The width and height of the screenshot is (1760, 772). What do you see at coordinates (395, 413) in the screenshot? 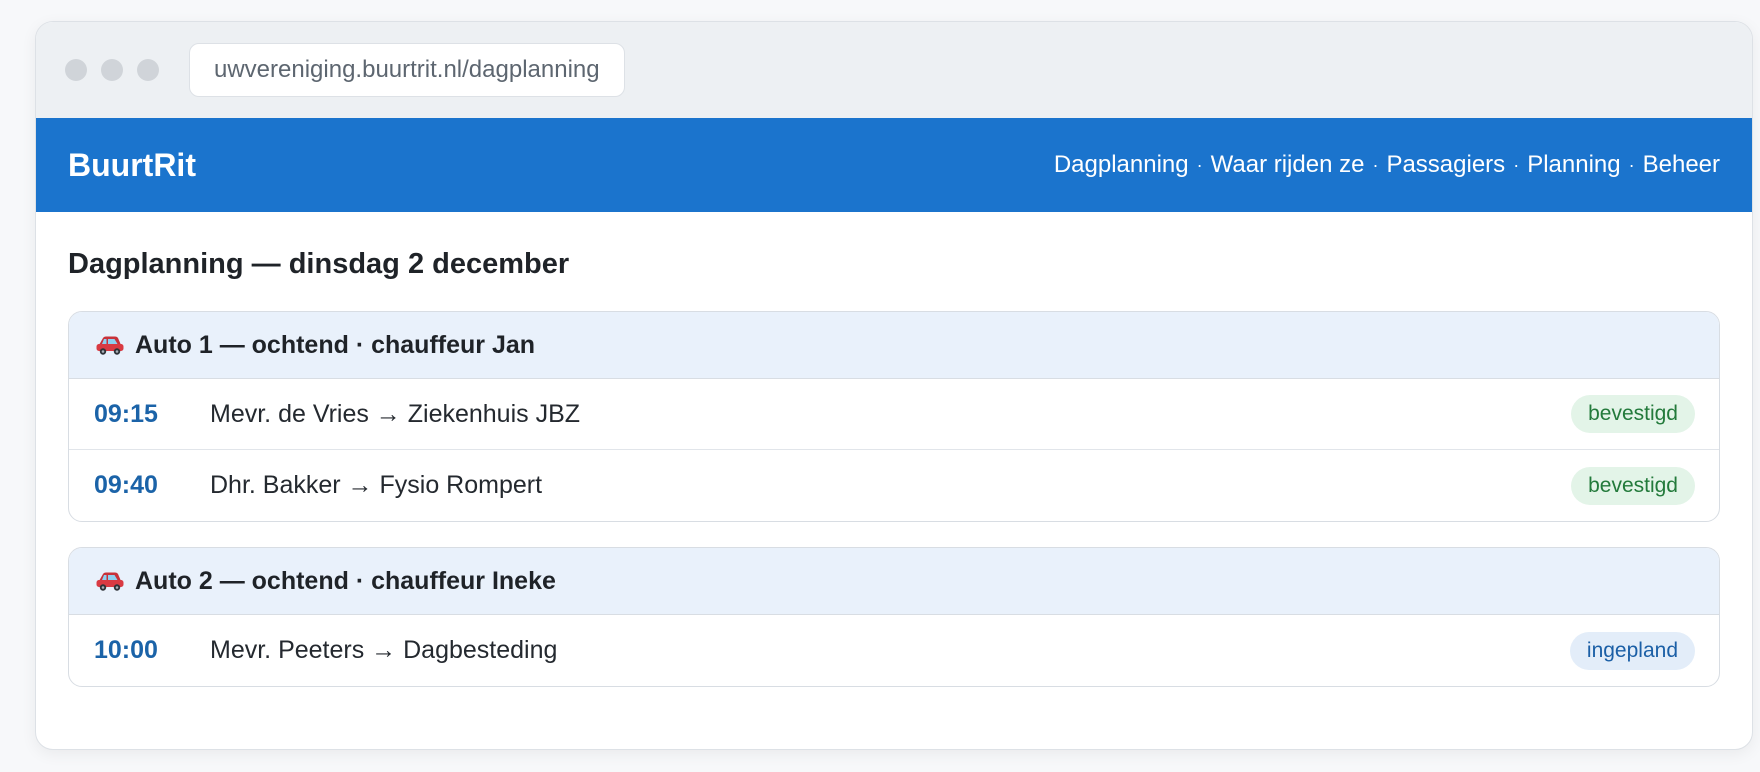
I see `ride-description: Mevr. de Vries → Ziekenhuis JBZ` at bounding box center [395, 413].